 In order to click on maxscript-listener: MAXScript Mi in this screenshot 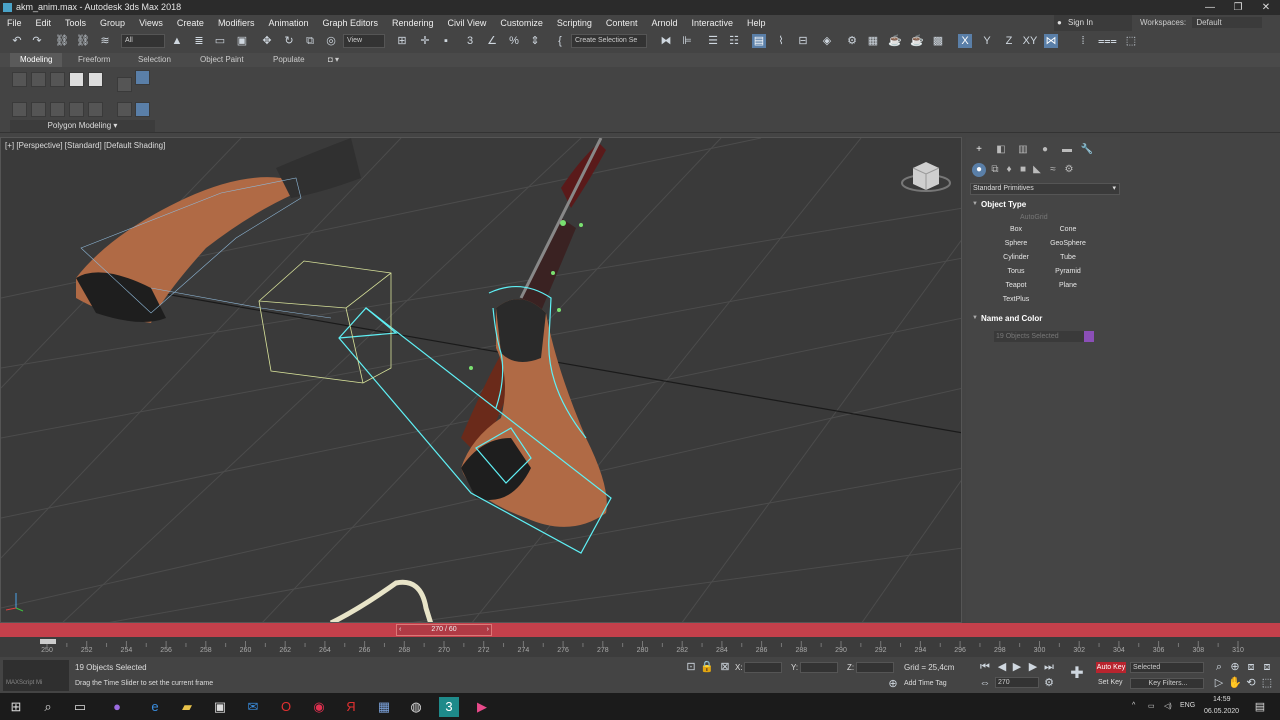, I will do `click(36, 675)`.